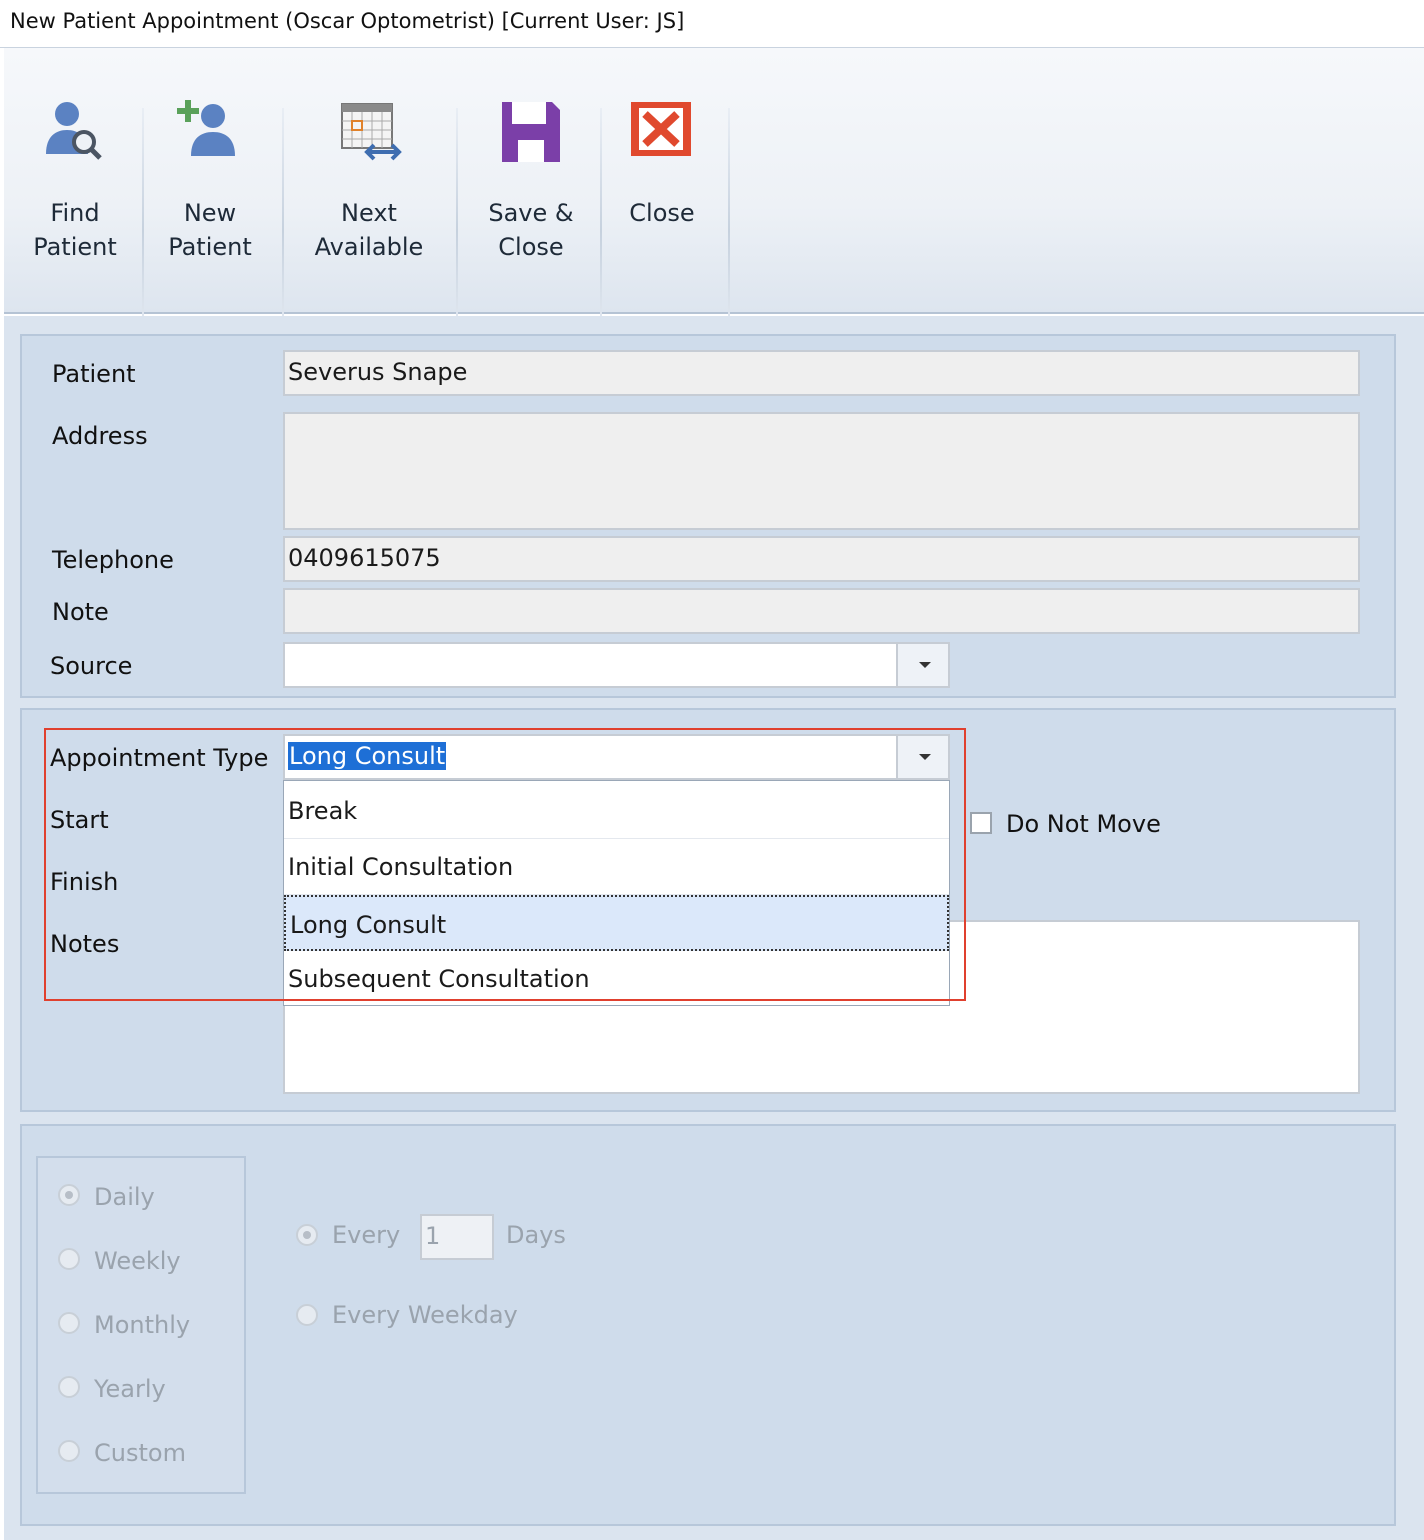  Describe the element at coordinates (69, 1195) in the screenshot. I see `daily-radio` at that location.